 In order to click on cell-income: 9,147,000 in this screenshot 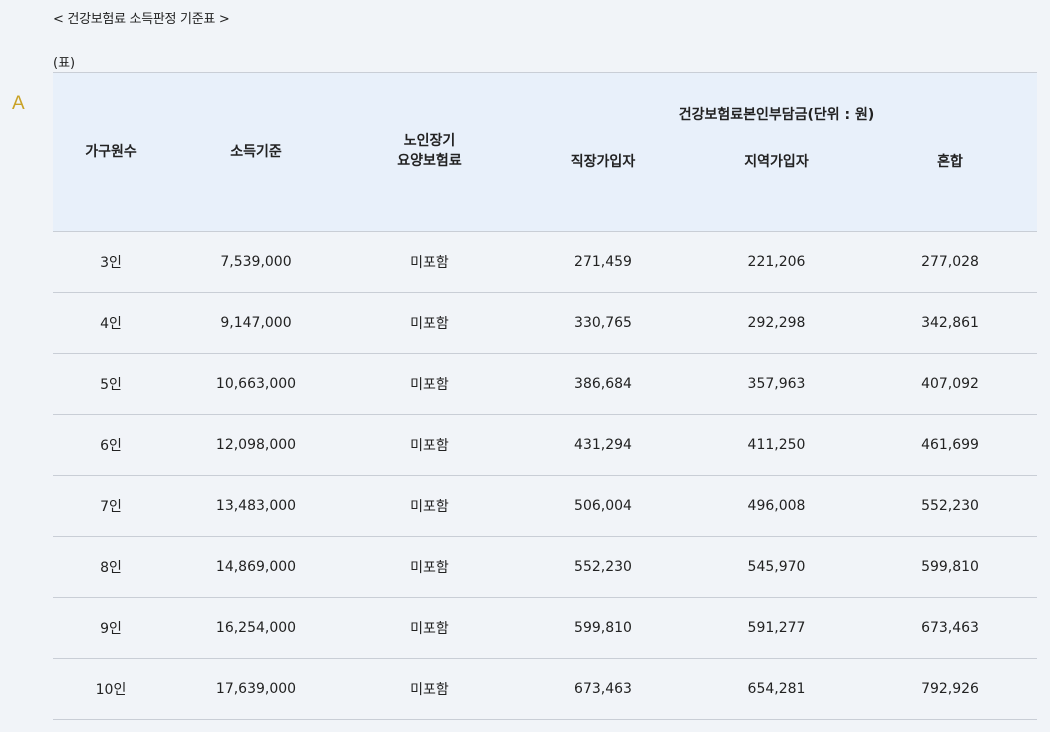, I will do `click(256, 323)`.